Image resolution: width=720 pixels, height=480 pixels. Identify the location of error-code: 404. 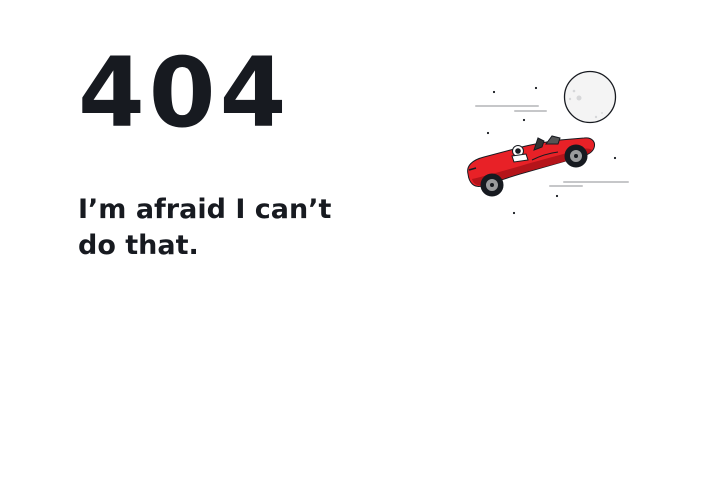
(184, 93).